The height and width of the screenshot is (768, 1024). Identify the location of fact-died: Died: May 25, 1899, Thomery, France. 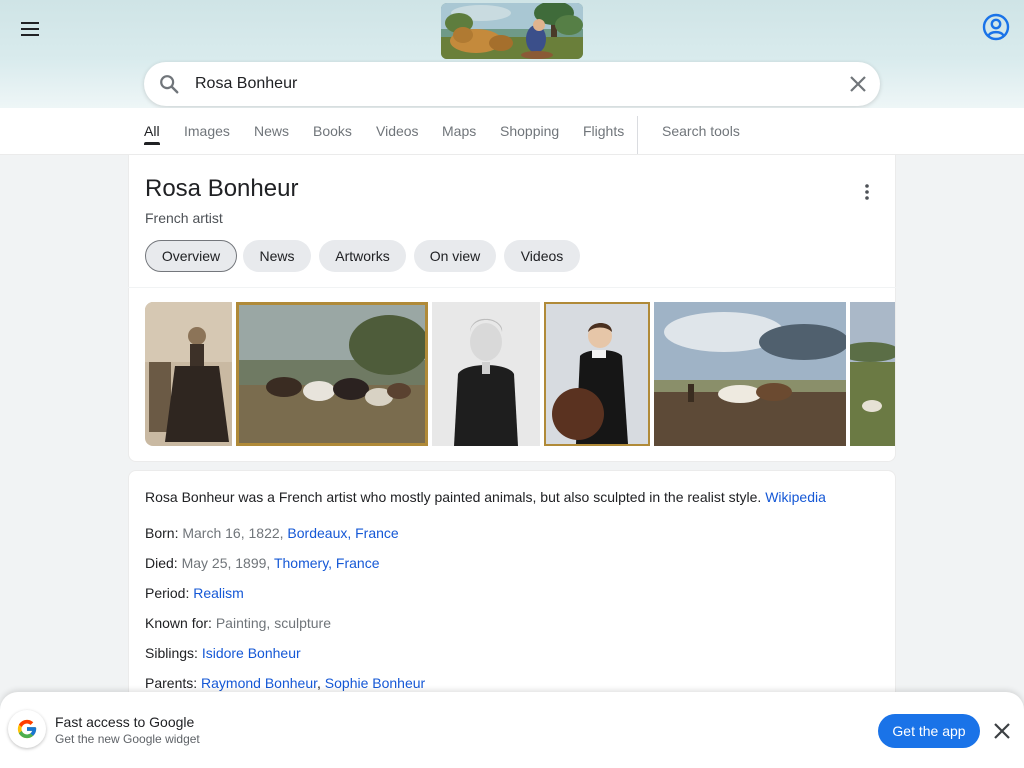
(262, 563).